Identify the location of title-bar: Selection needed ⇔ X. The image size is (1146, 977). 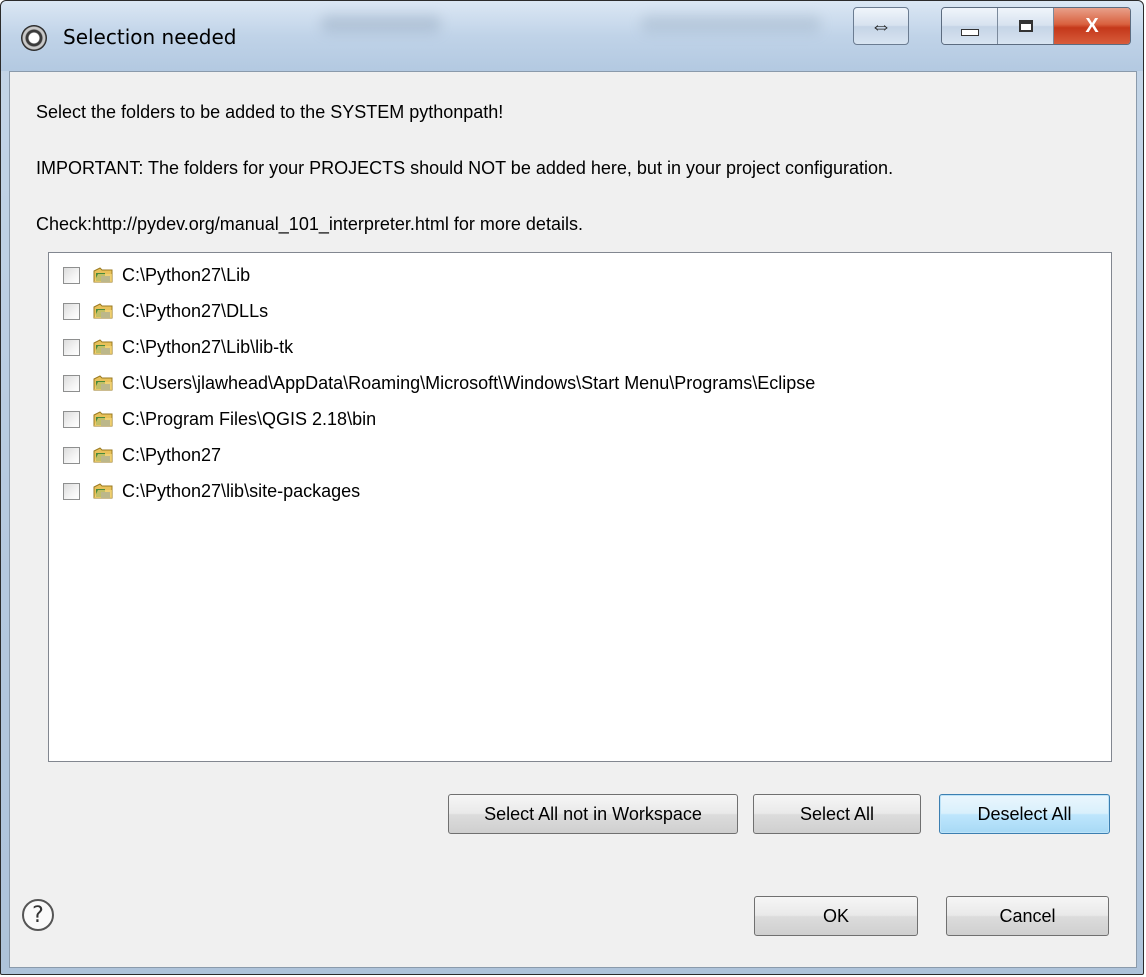
(572, 36).